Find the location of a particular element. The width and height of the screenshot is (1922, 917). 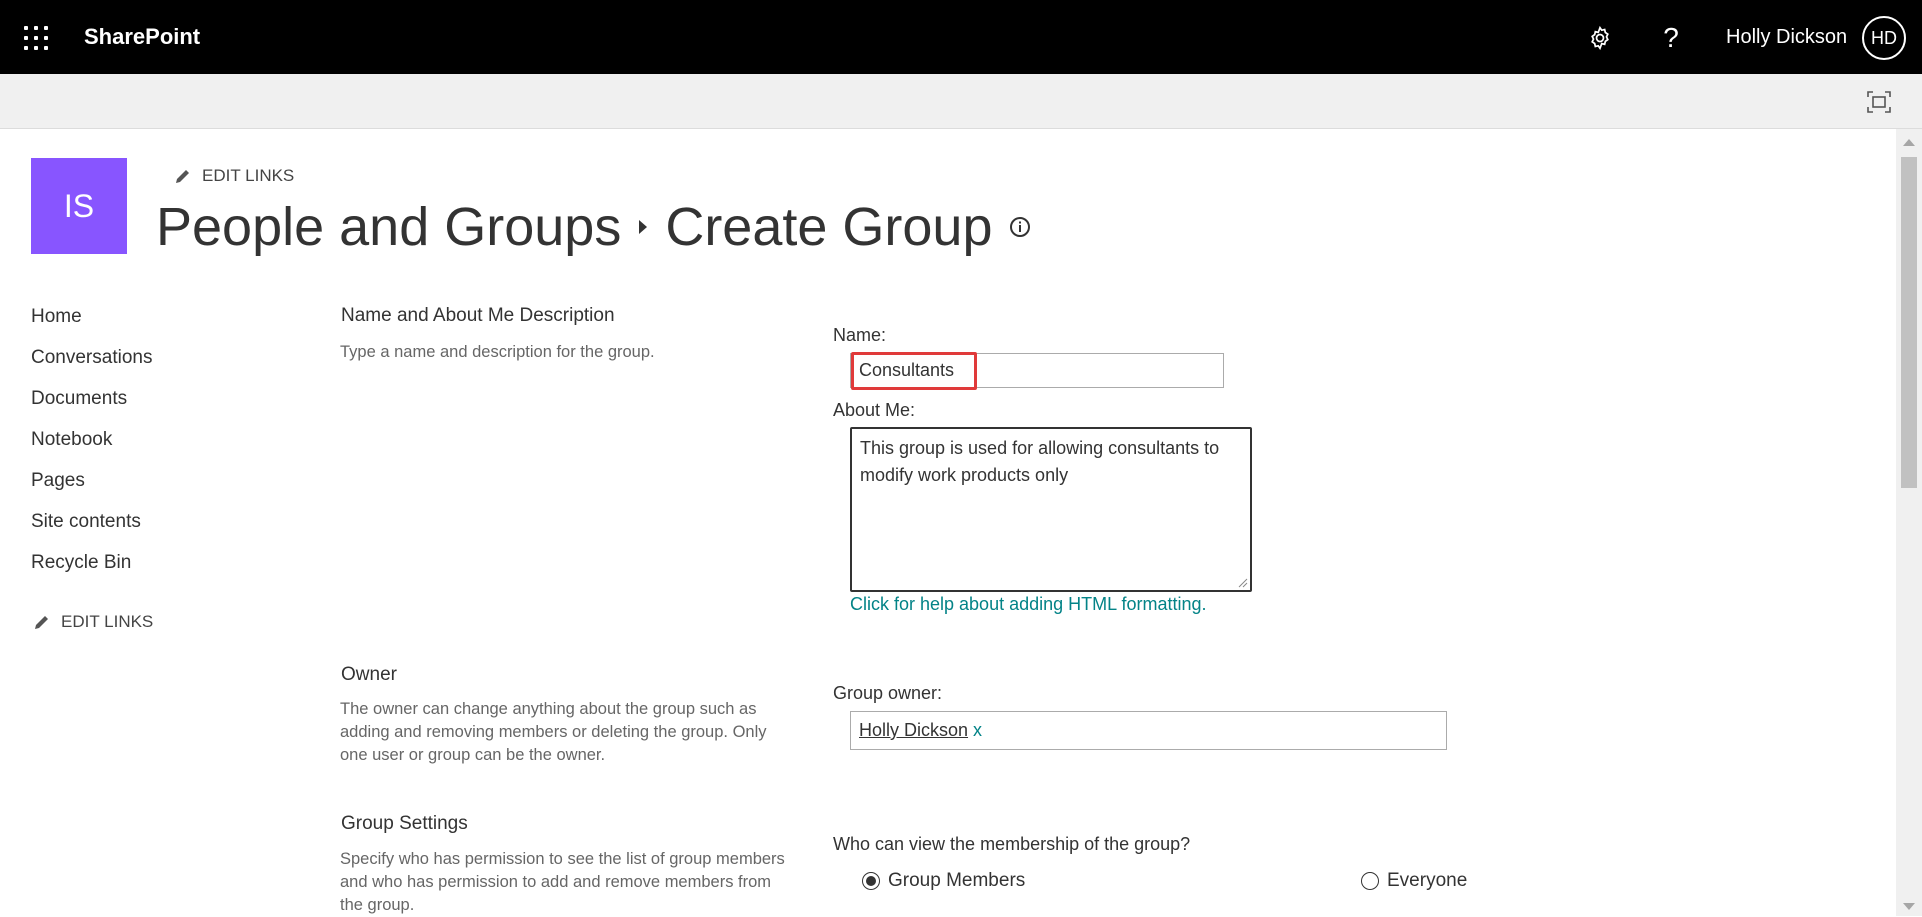

app-name: SharePoint is located at coordinates (142, 37).